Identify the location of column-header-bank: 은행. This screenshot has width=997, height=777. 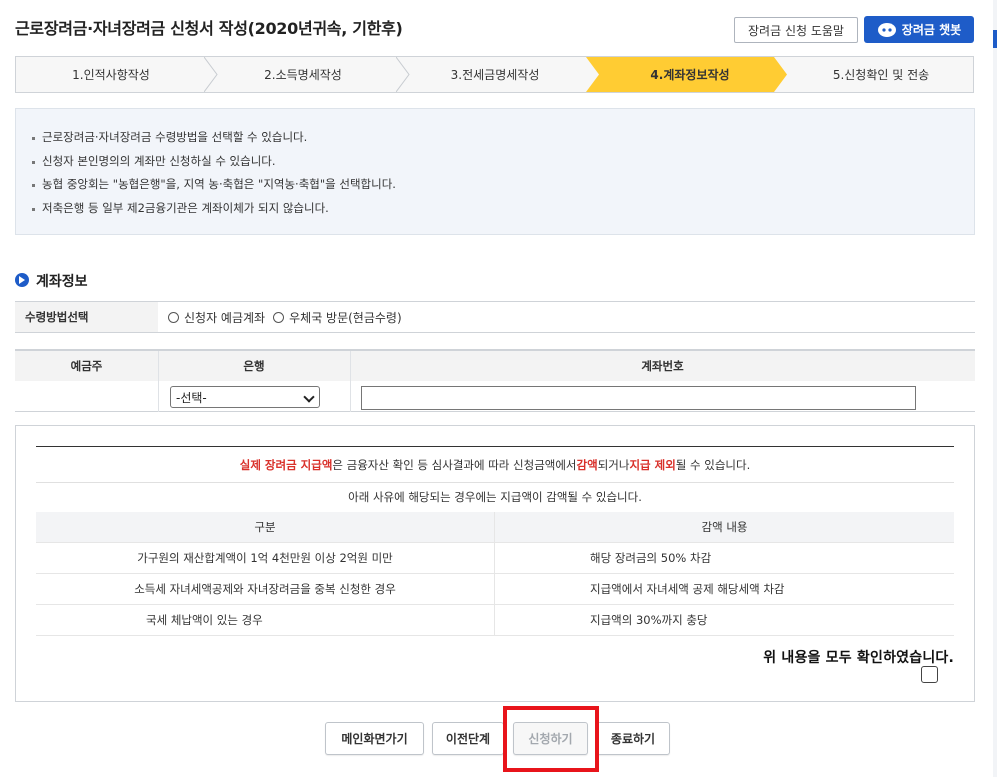
(254, 366).